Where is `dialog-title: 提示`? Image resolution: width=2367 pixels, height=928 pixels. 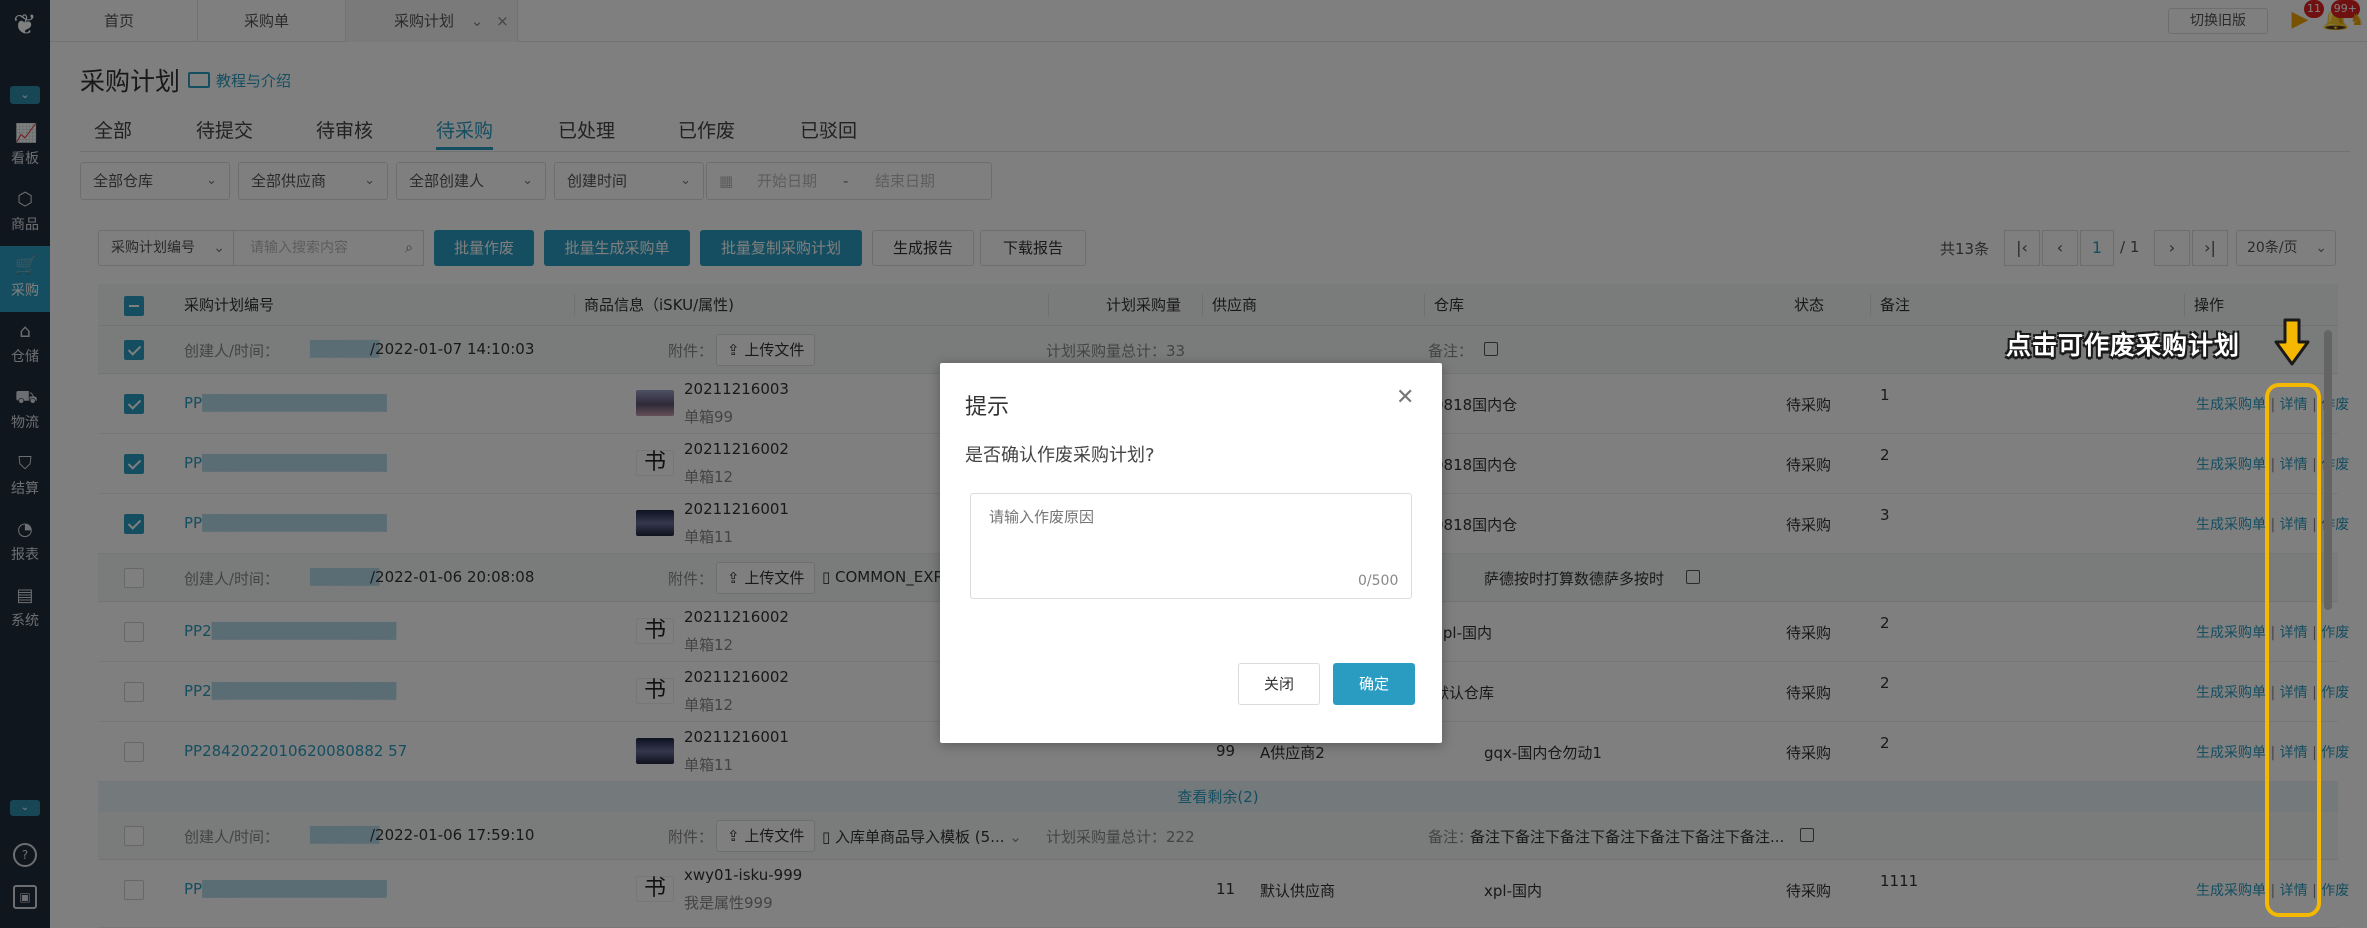
dialog-title: 提示 is located at coordinates (987, 407).